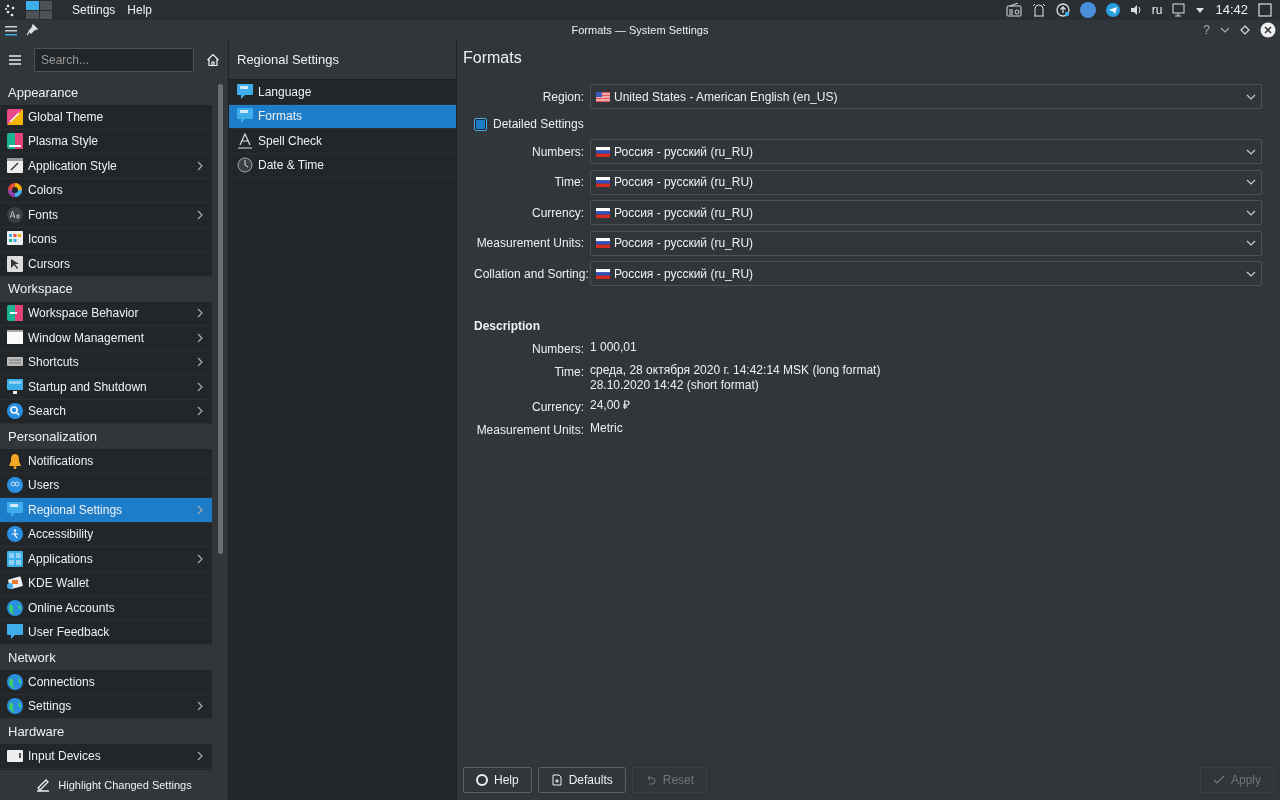 Image resolution: width=1280 pixels, height=800 pixels. What do you see at coordinates (94, 10) in the screenshot?
I see `menu-item: Settings` at bounding box center [94, 10].